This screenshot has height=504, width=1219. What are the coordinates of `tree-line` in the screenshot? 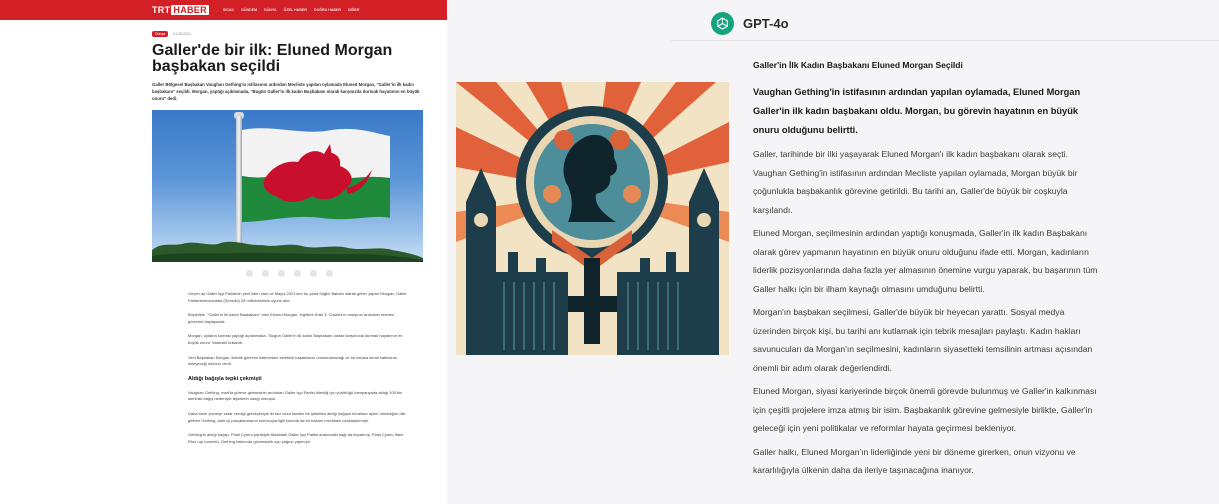 It's located at (287, 251).